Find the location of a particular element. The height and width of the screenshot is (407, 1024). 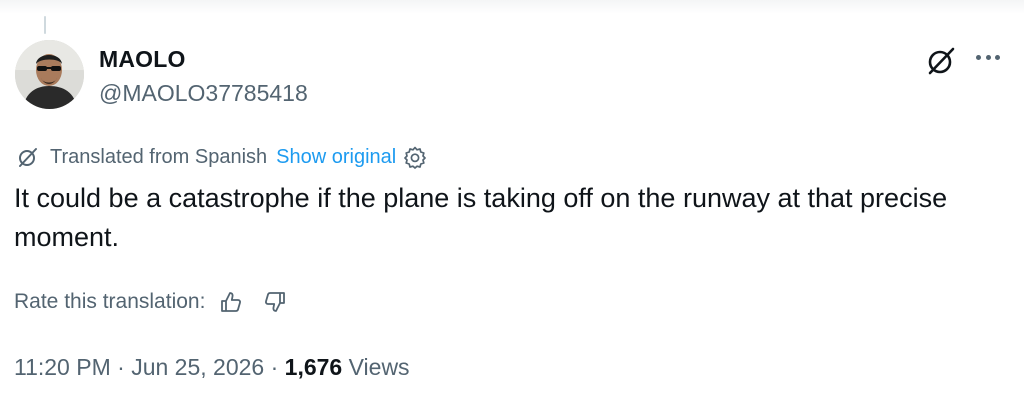

previous-post-edge is located at coordinates (512, 7).